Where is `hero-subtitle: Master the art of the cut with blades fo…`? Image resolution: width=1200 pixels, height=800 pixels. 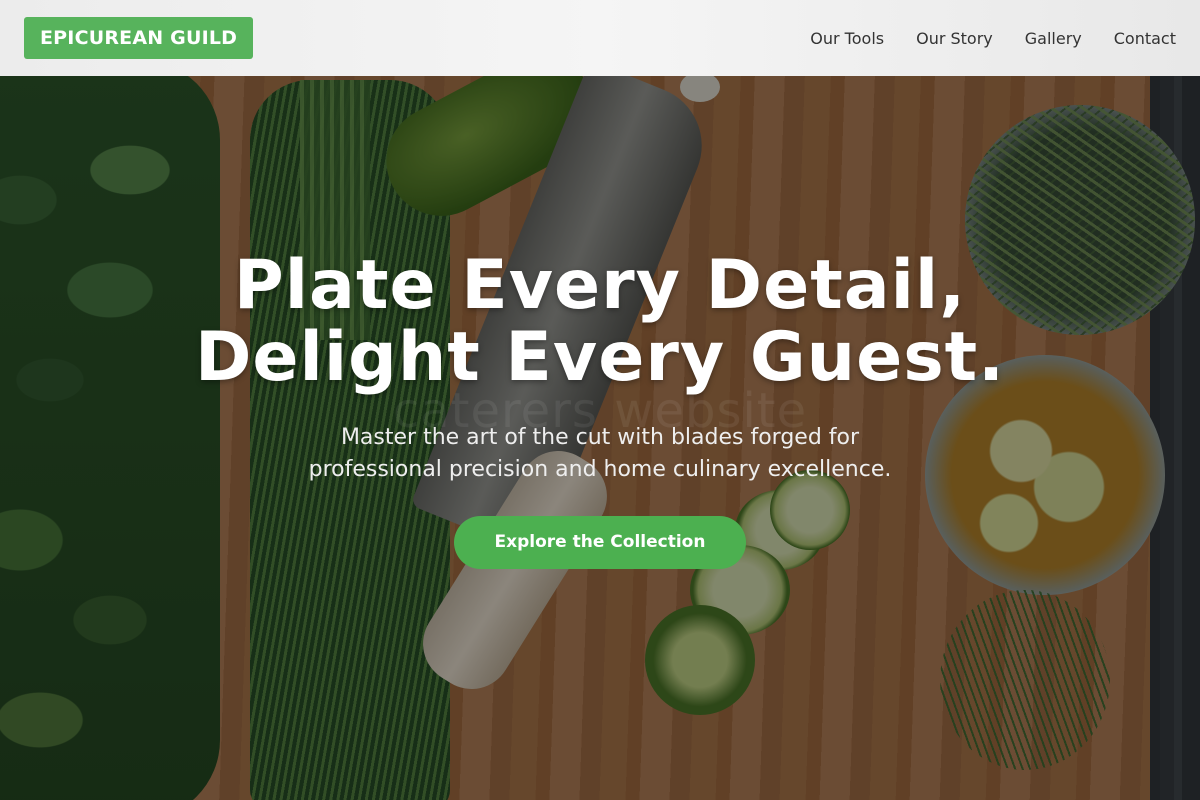
hero-subtitle: Master the art of the cut with blades fo… is located at coordinates (600, 454).